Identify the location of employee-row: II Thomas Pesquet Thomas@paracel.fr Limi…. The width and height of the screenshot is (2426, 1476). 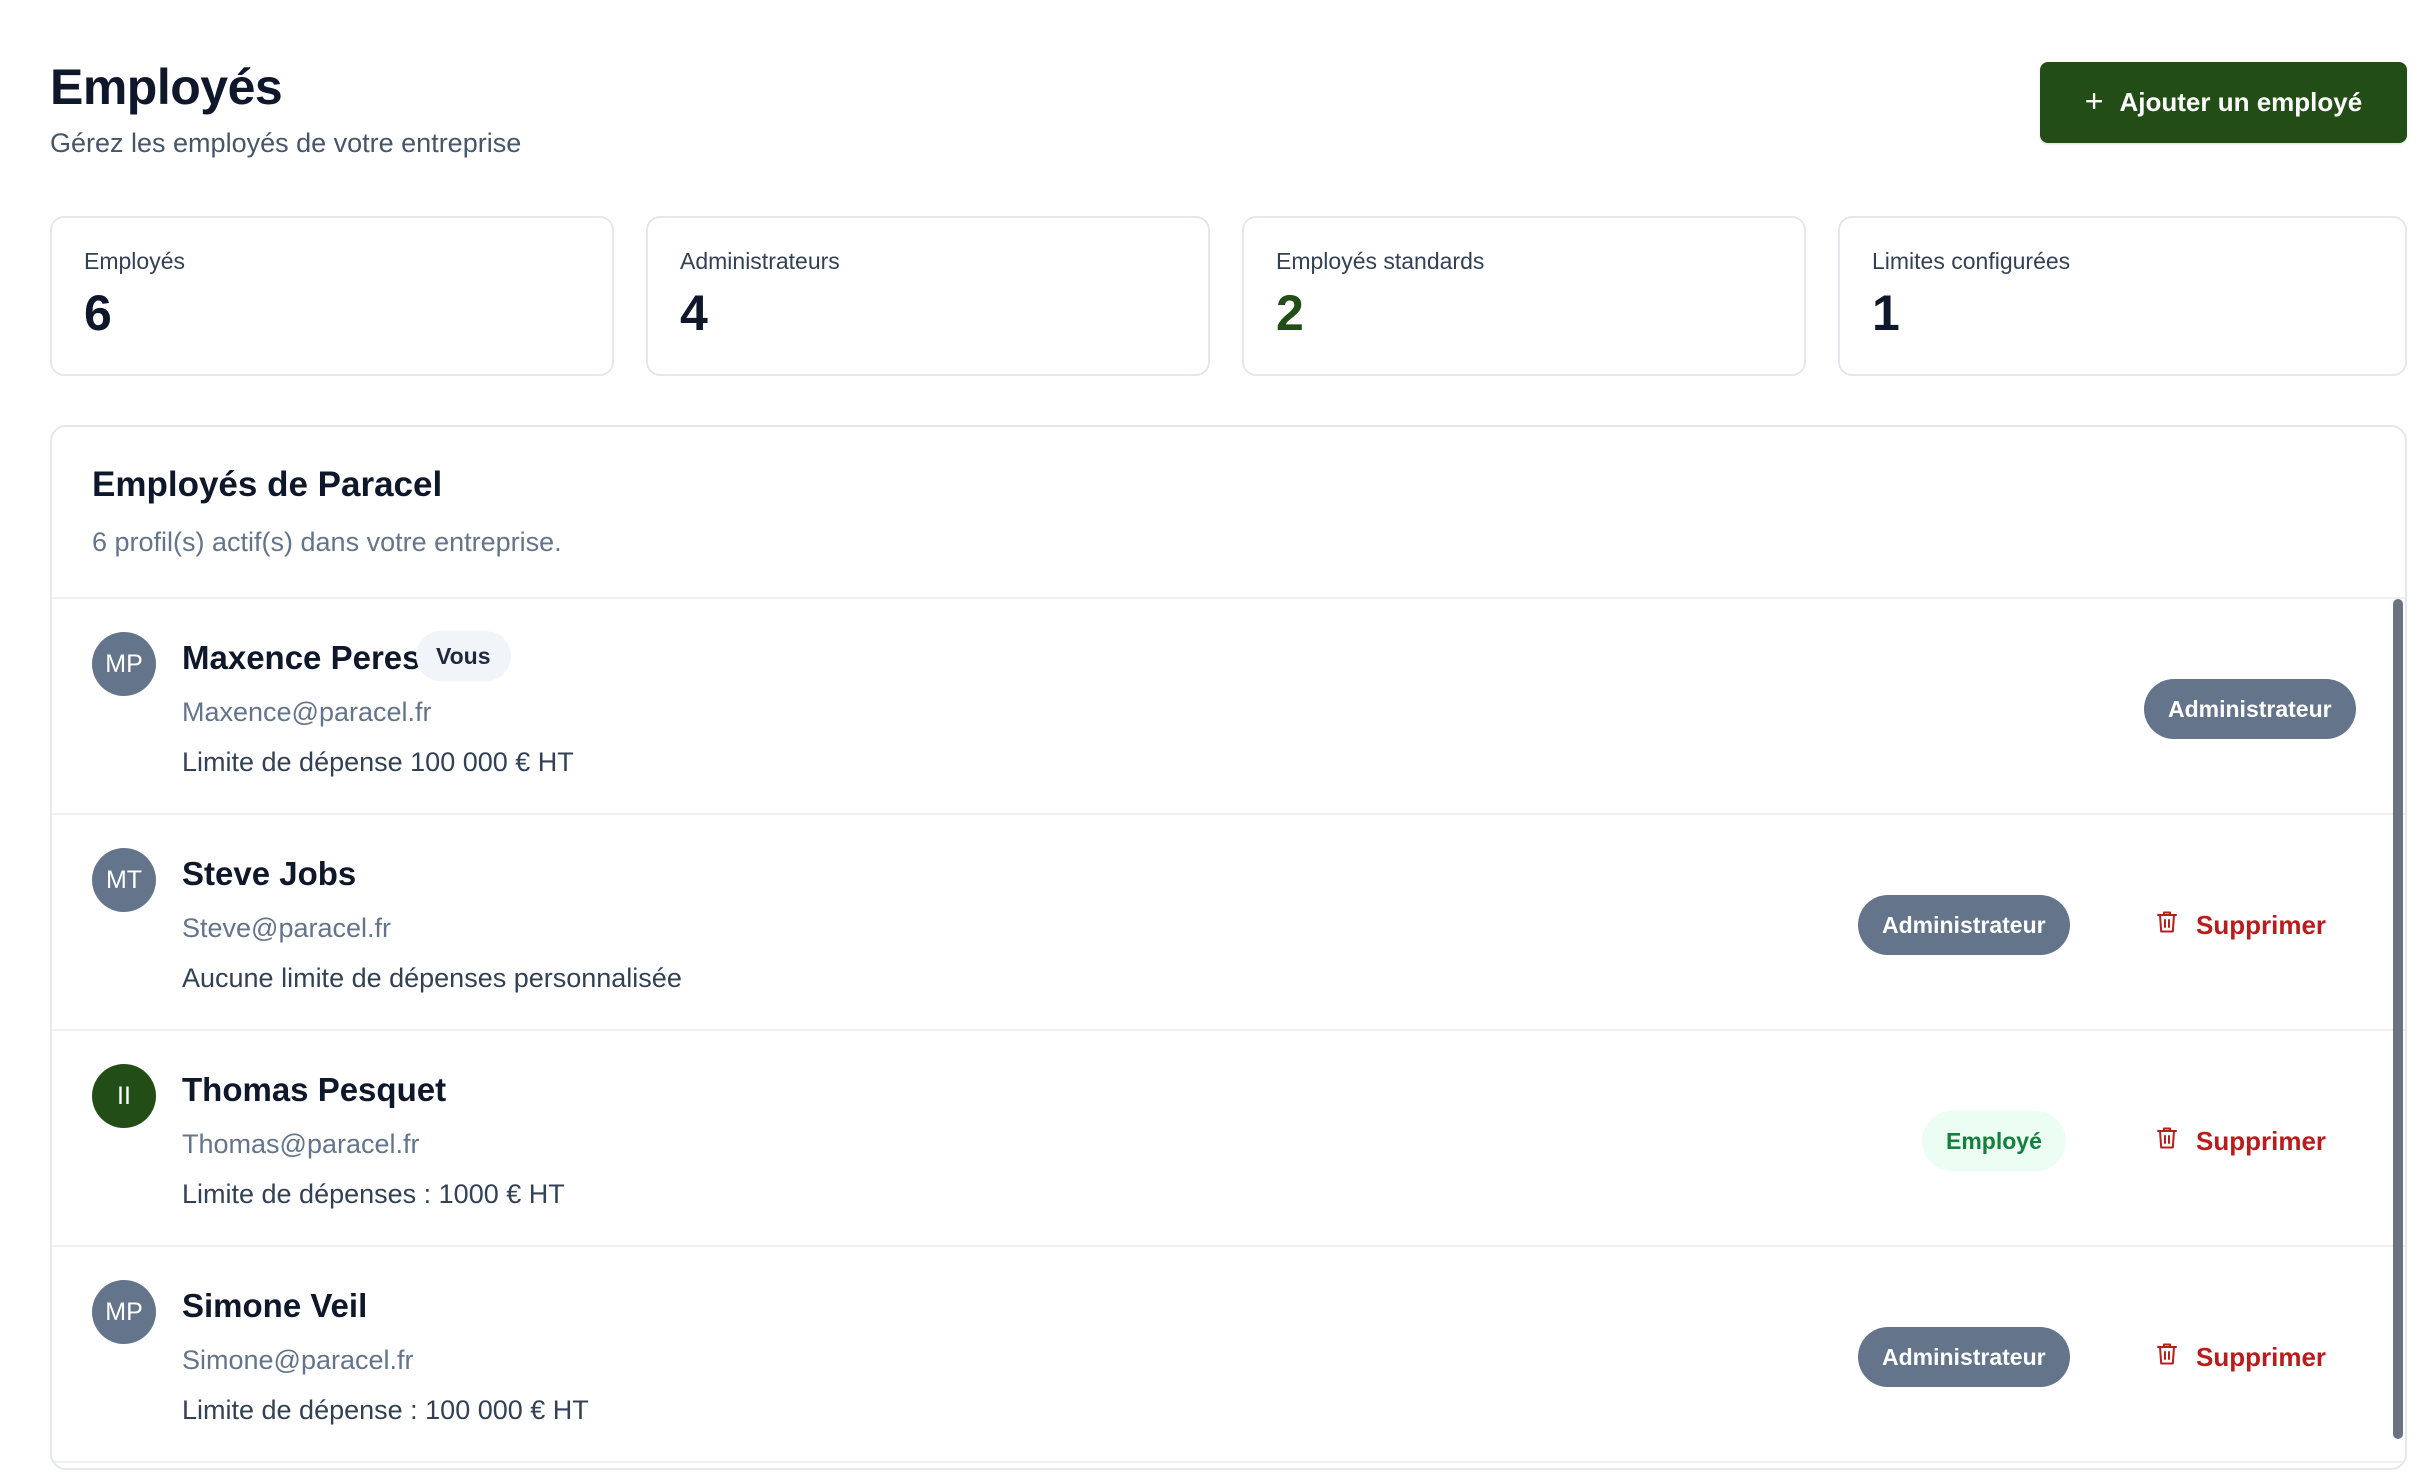
(1228, 1139).